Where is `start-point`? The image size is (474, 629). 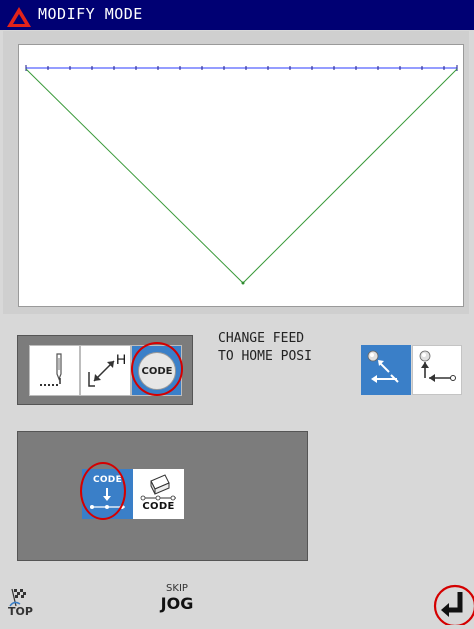
start-point is located at coordinates (243, 283).